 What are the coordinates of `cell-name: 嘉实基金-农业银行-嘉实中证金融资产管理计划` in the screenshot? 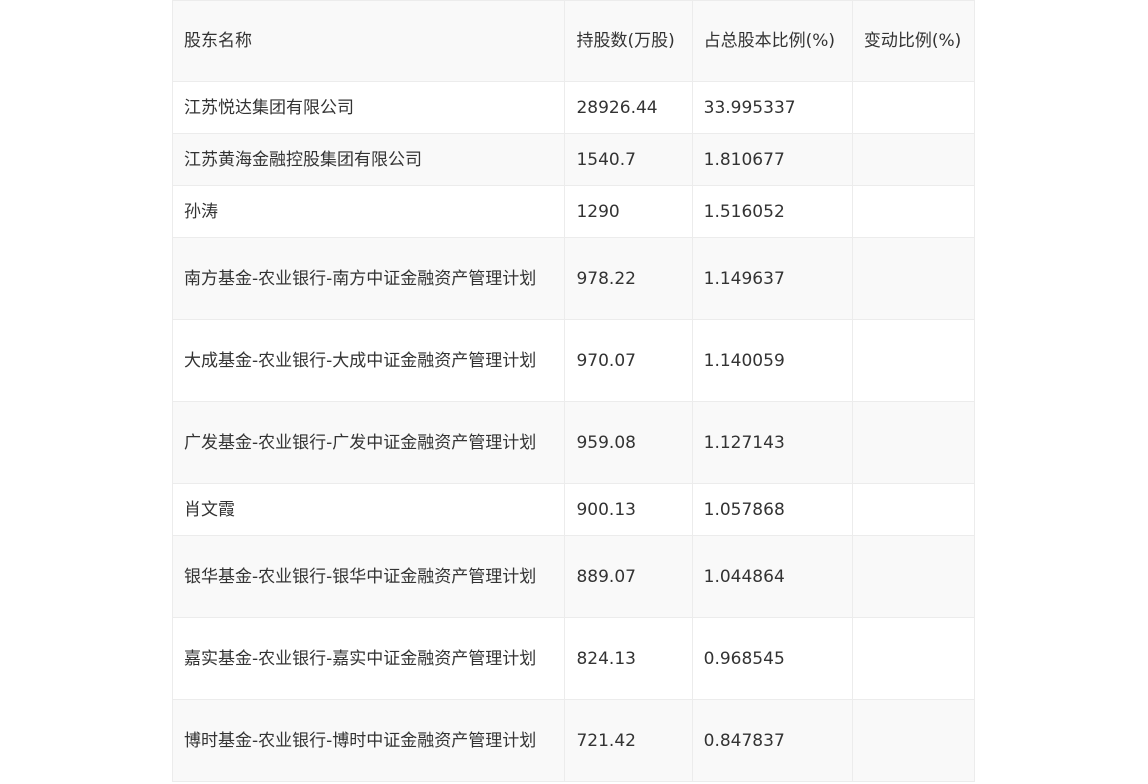 It's located at (368, 658).